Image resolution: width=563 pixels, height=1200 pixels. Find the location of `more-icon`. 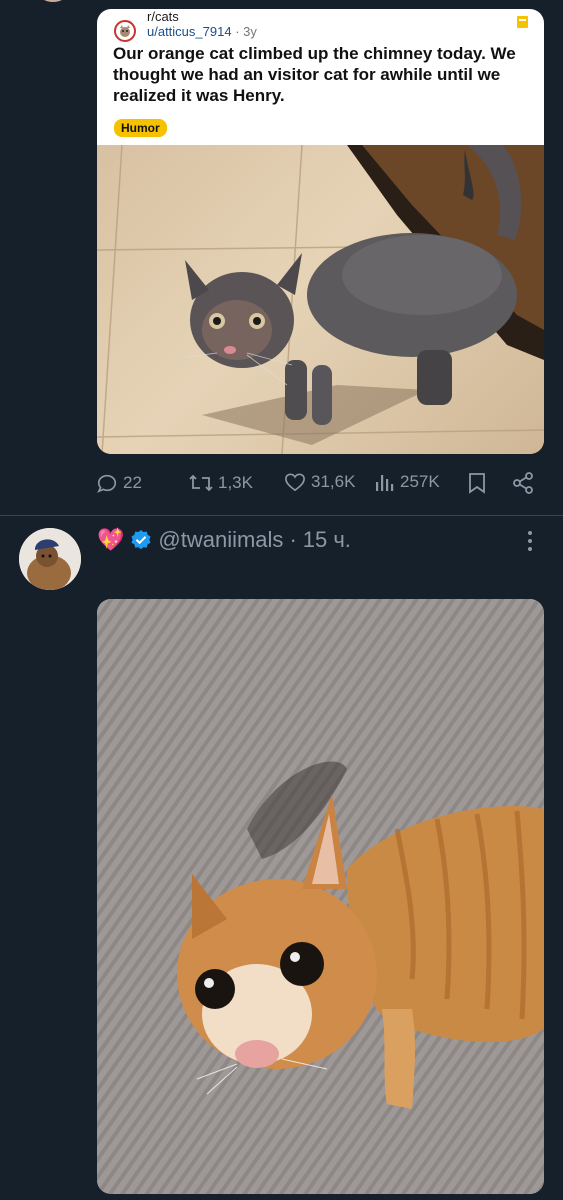

more-icon is located at coordinates (530, 541).